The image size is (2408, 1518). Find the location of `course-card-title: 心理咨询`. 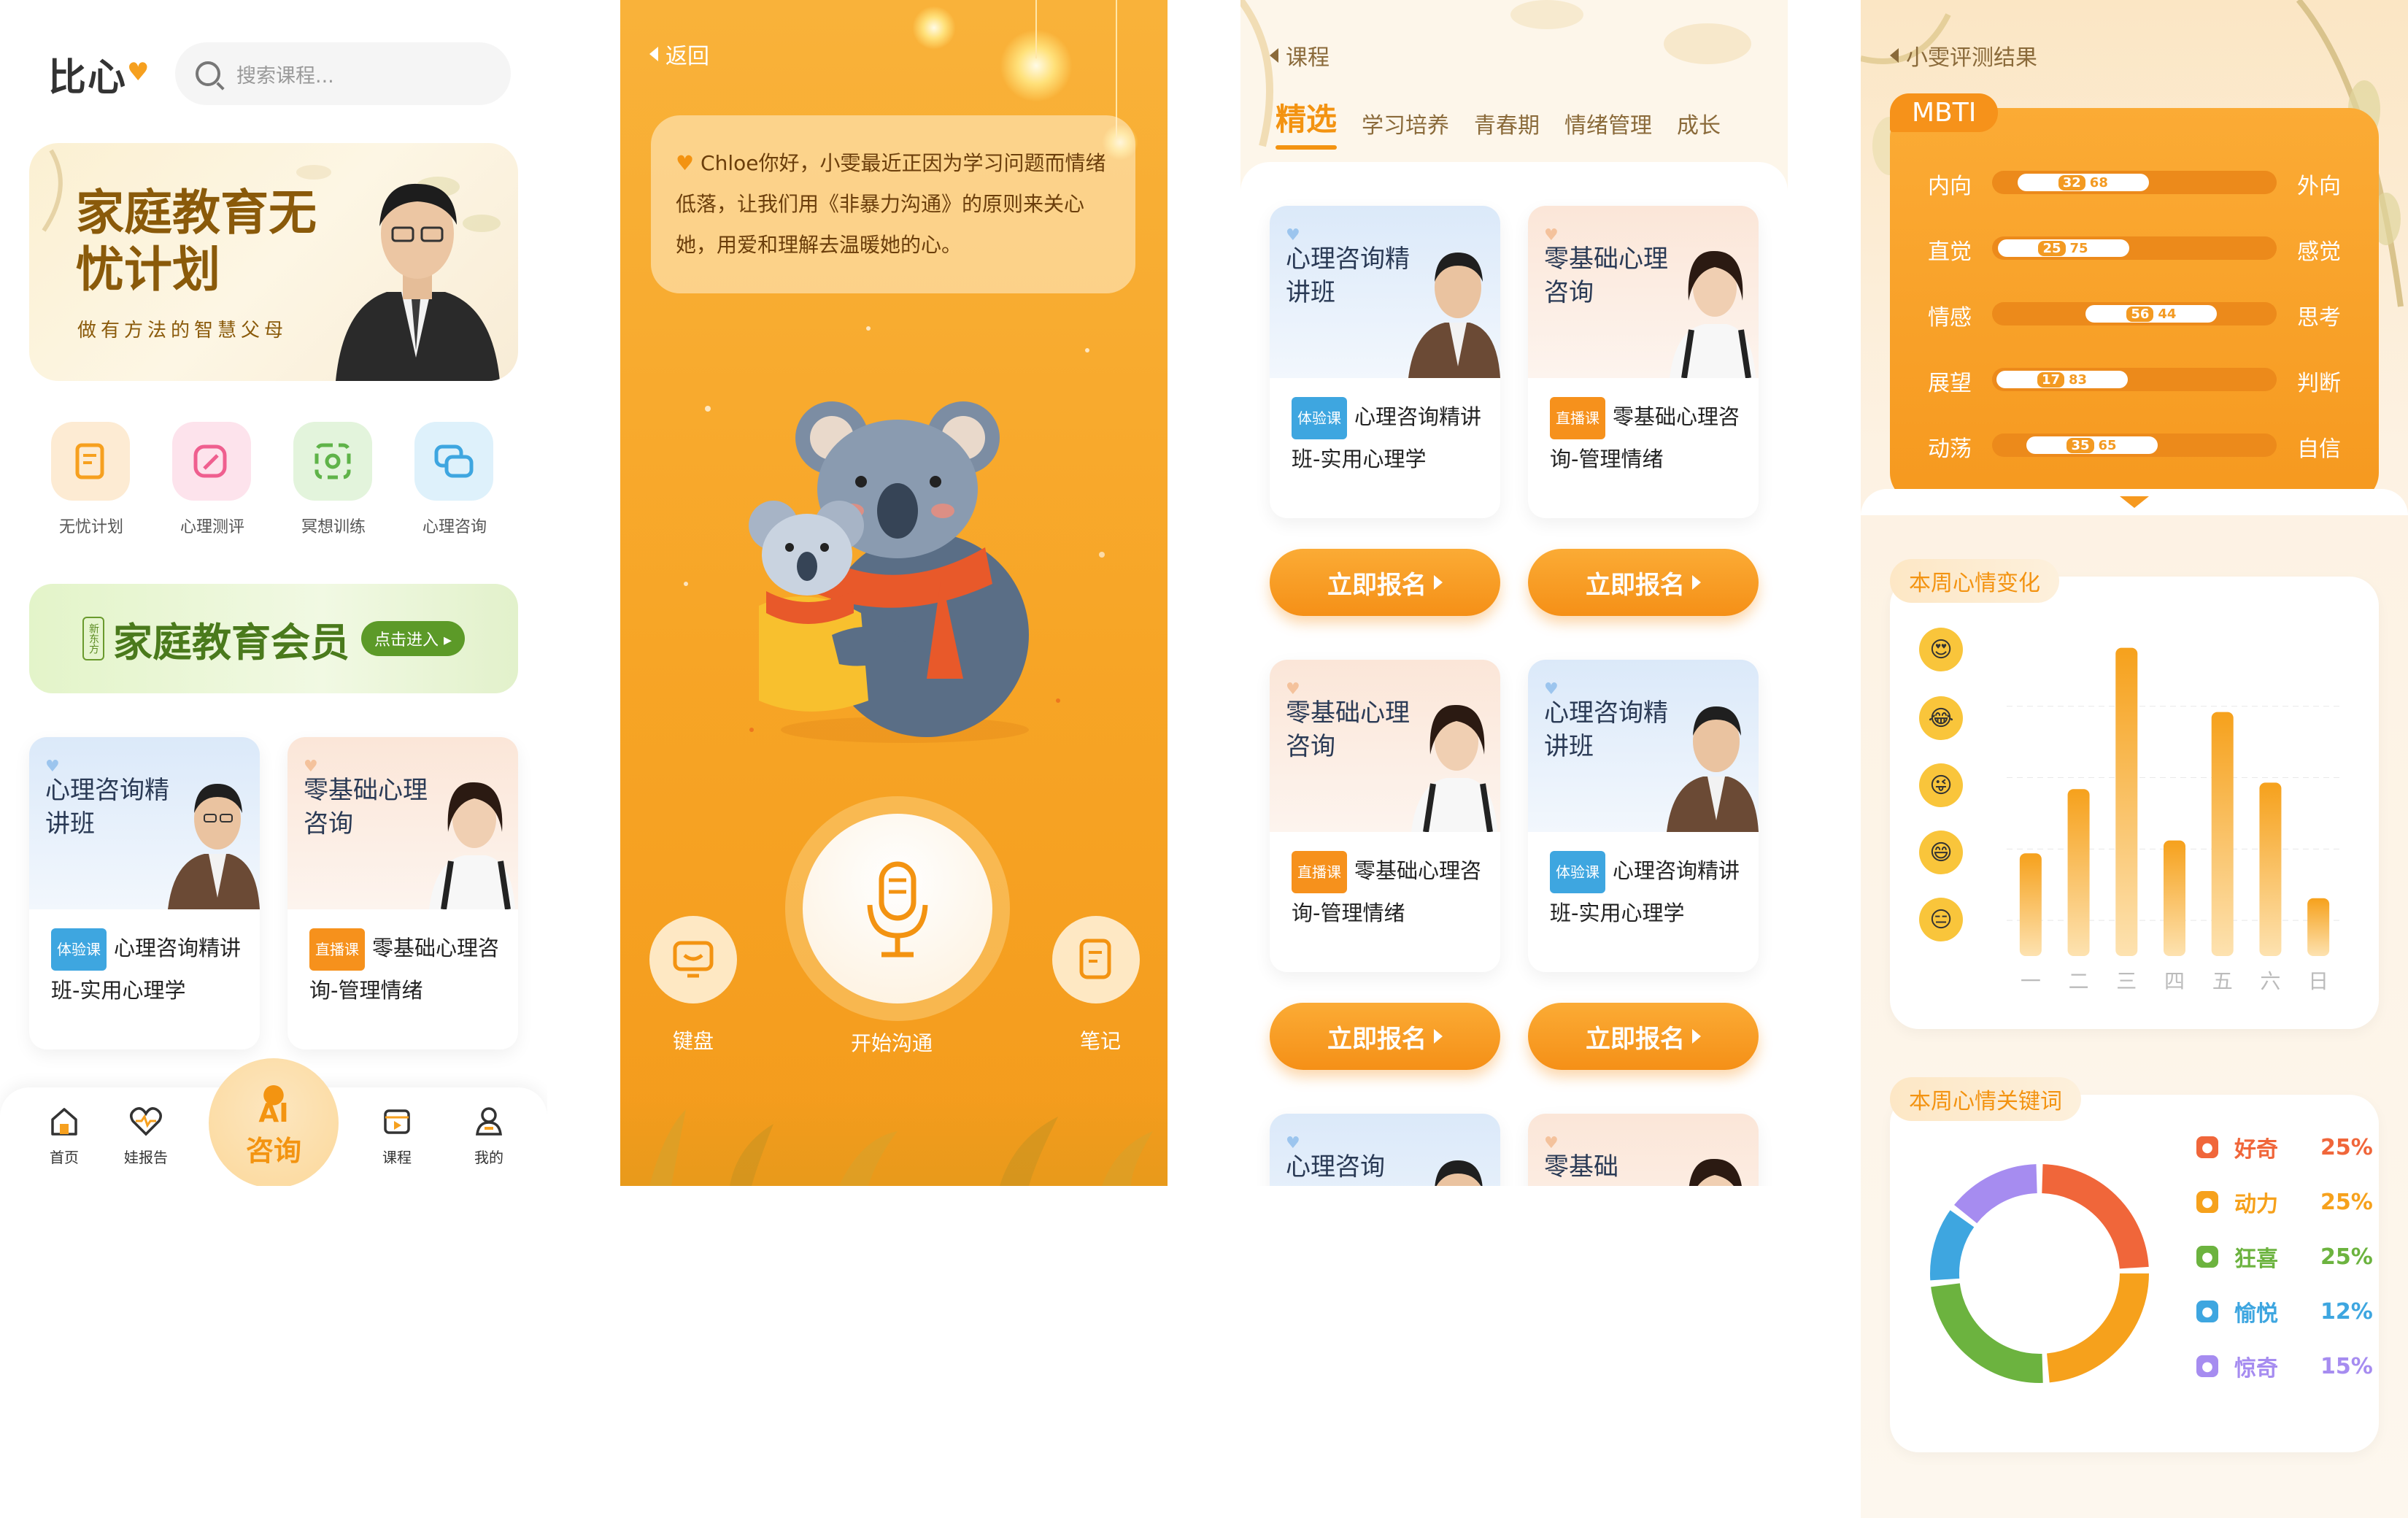

course-card-title: 心理咨询 is located at coordinates (1335, 1167).